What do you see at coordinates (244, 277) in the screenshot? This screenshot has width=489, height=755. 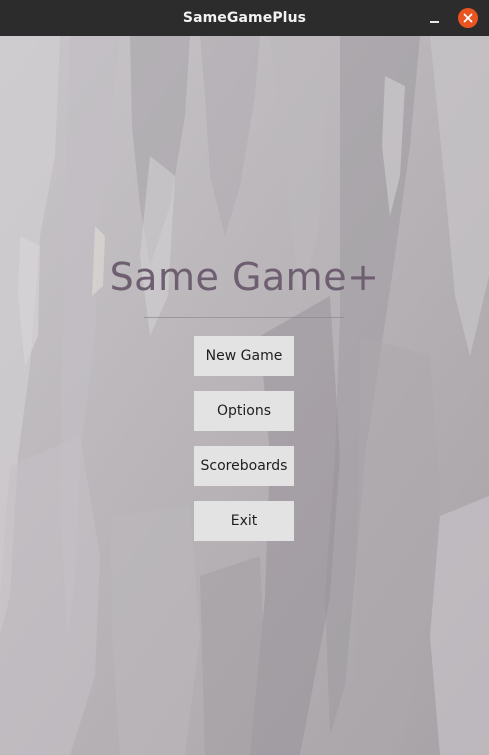 I see `game-title: Same Game+` at bounding box center [244, 277].